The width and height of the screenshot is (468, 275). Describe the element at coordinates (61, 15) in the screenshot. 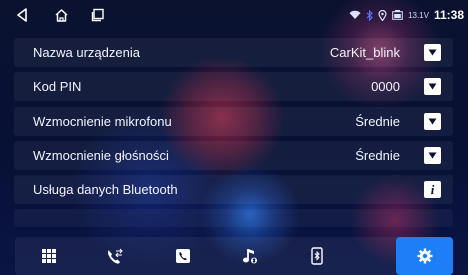

I see `home-icon` at that location.